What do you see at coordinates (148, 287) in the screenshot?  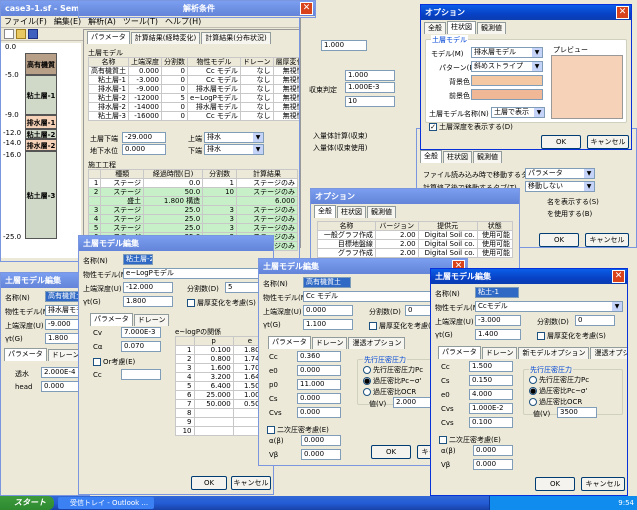 I see `depth-input: -12.000` at bounding box center [148, 287].